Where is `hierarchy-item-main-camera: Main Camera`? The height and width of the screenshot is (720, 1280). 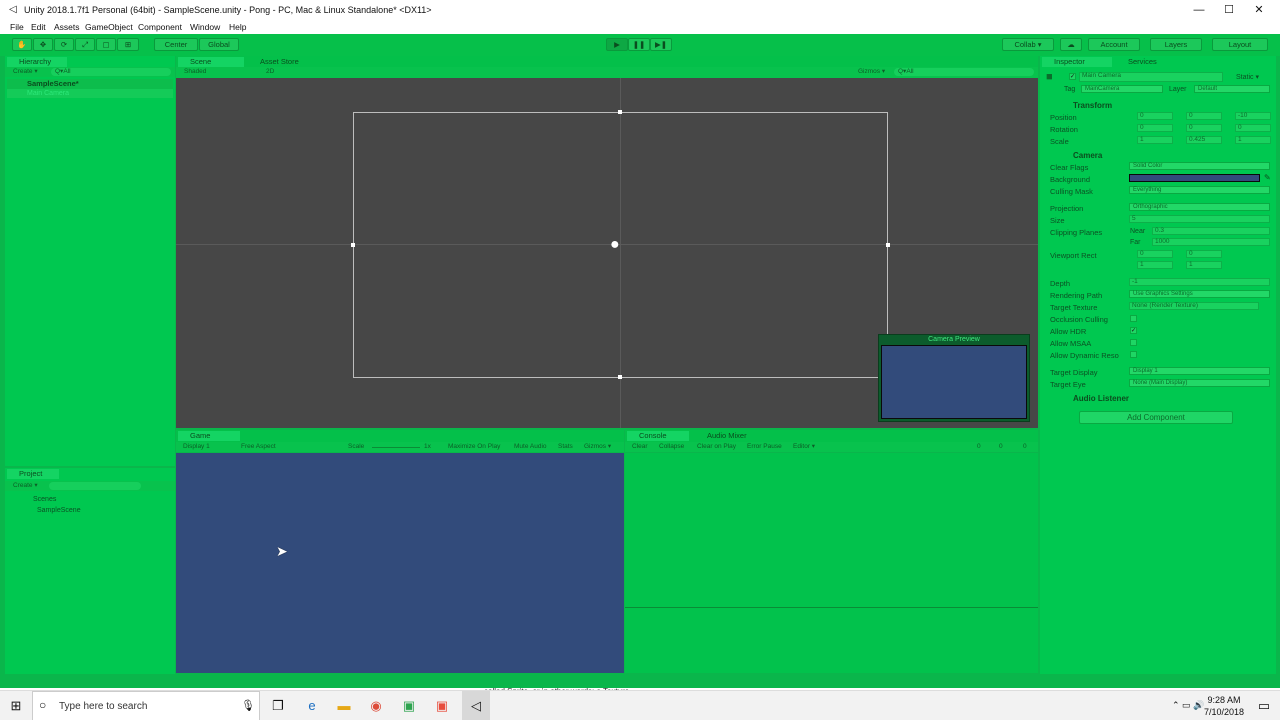 hierarchy-item-main-camera: Main Camera is located at coordinates (90, 93).